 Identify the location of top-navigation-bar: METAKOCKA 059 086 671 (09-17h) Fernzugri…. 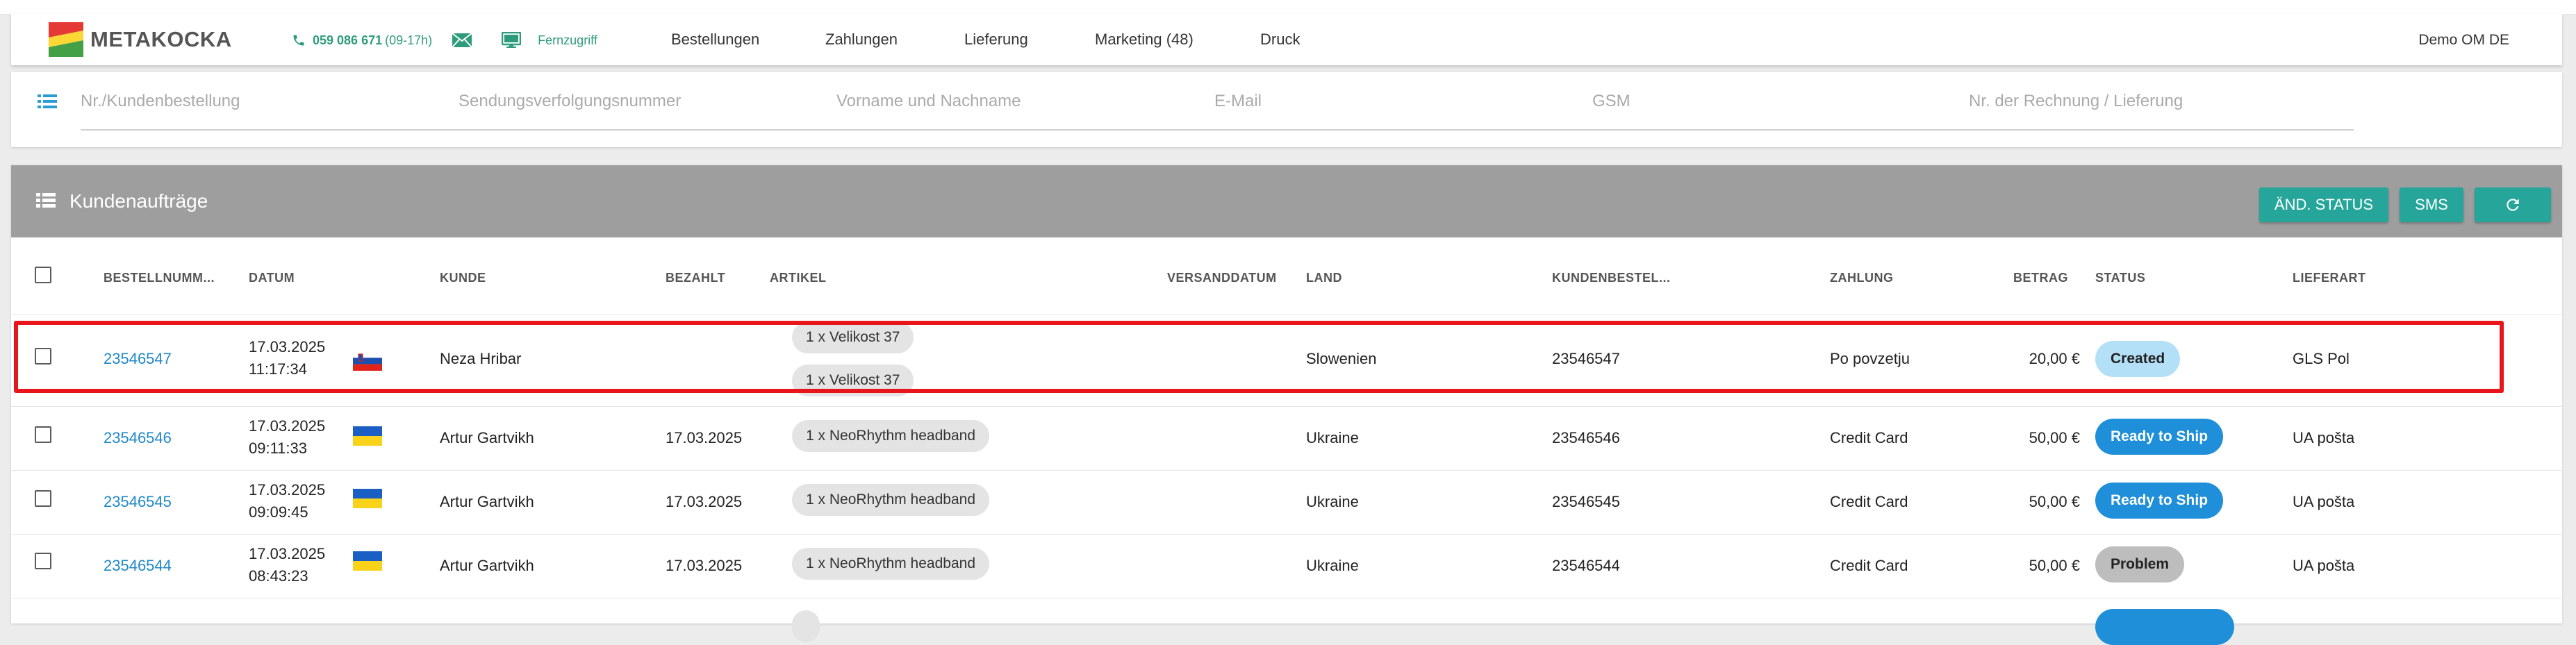
(1287, 39).